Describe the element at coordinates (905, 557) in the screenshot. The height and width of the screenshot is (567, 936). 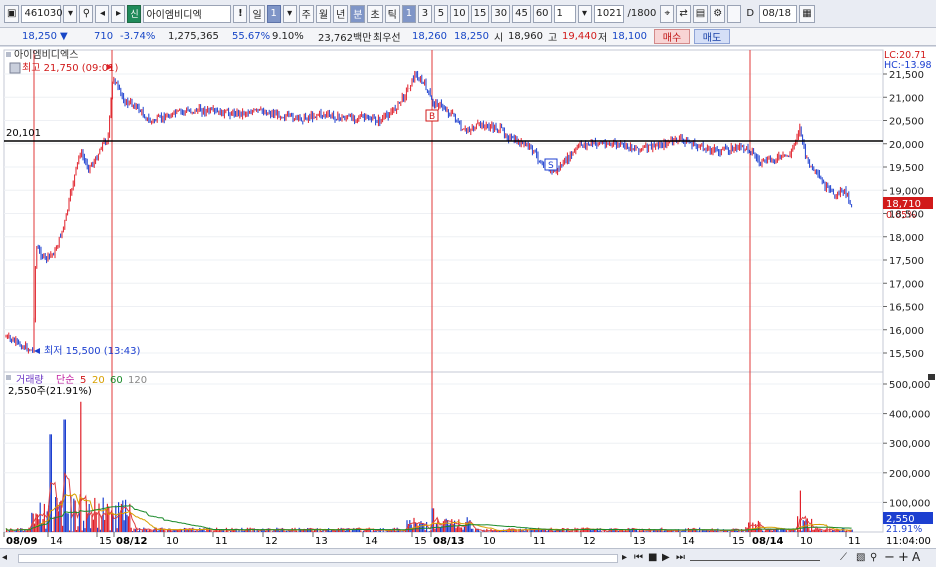
I see `zoom-in-icon: +` at that location.